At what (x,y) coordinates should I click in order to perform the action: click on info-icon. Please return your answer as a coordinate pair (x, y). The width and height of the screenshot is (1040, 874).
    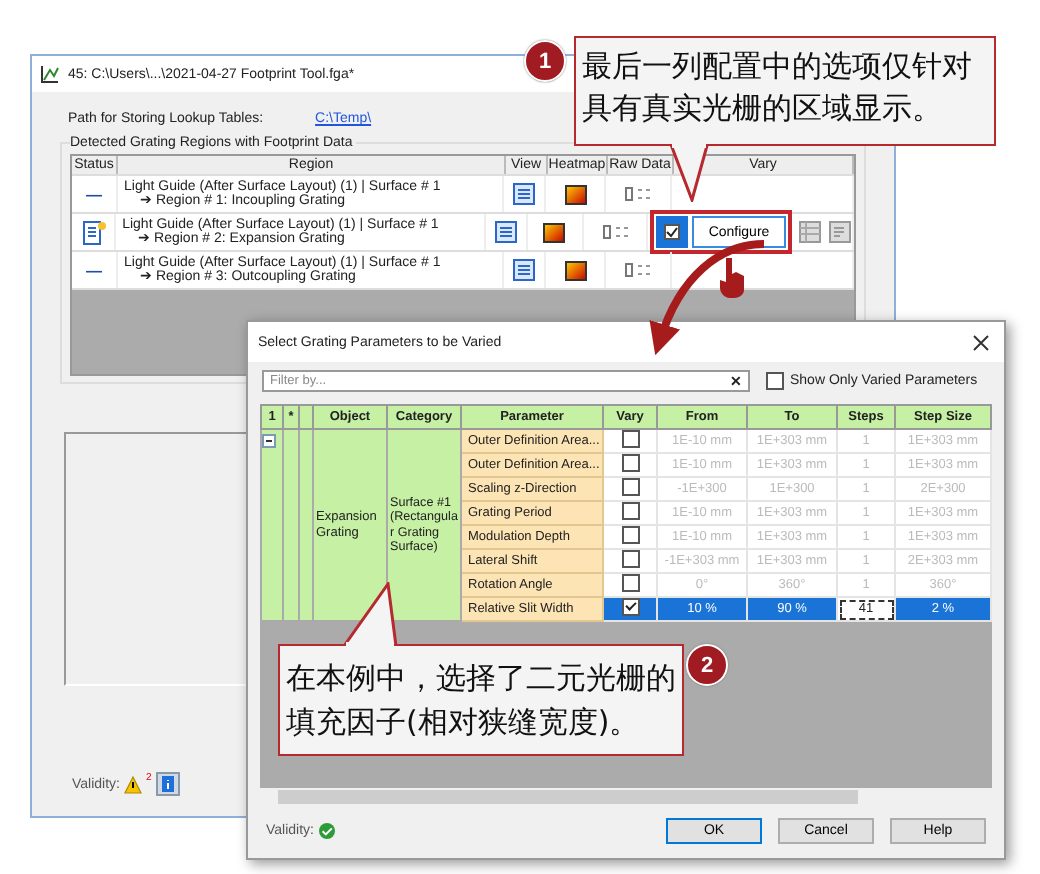
    Looking at the image, I should click on (167, 784).